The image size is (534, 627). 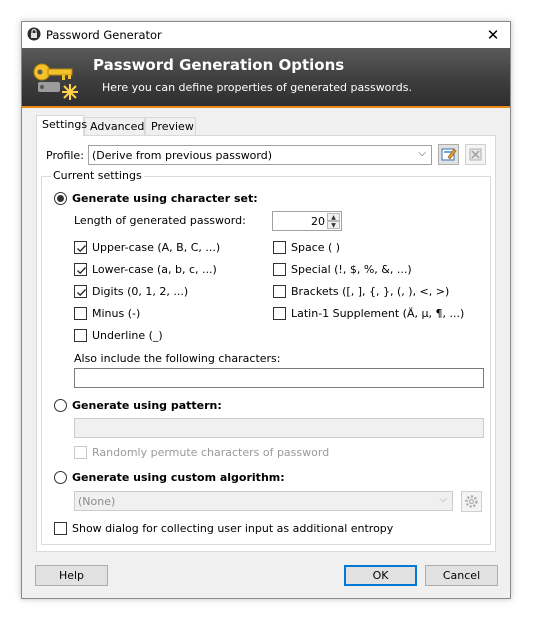 I want to click on minus-checkbox, so click(x=80, y=313).